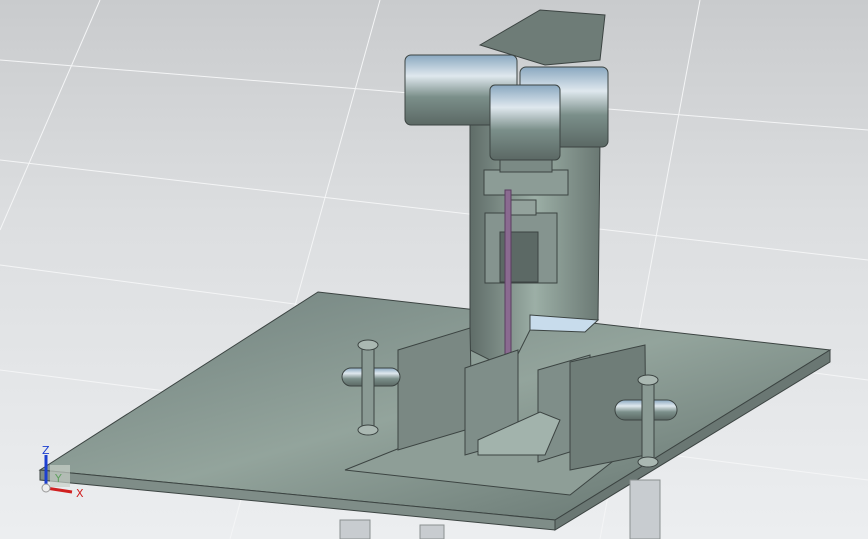  I want to click on x-axis-label: X, so click(80, 493).